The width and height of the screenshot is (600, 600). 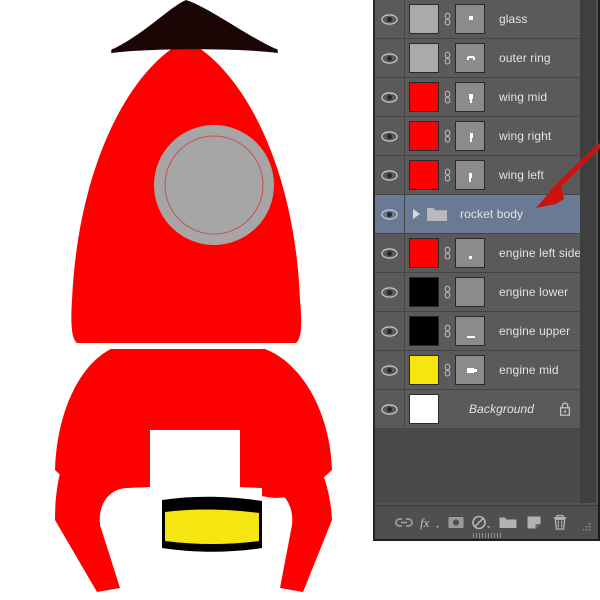 I want to click on layer-name: wing mid, so click(x=523, y=97).